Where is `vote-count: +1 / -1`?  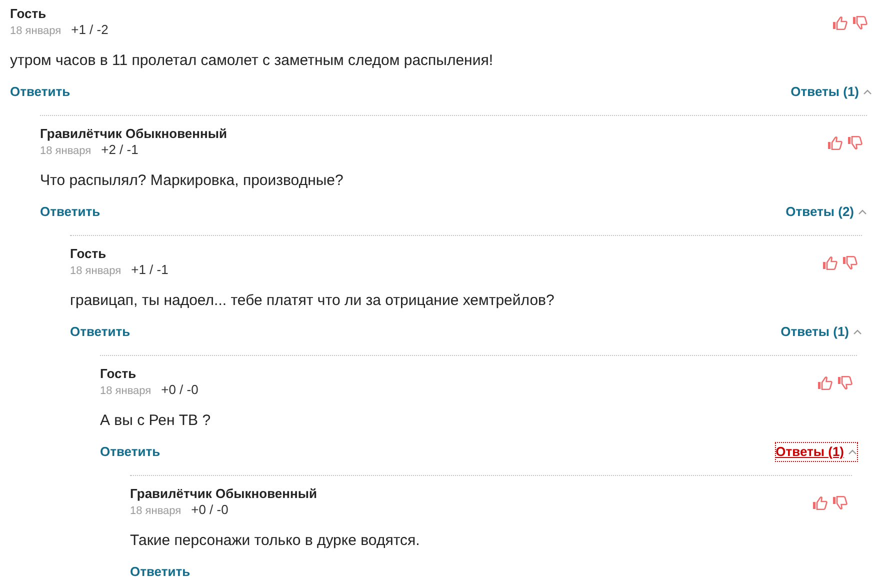 vote-count: +1 / -1 is located at coordinates (149, 270).